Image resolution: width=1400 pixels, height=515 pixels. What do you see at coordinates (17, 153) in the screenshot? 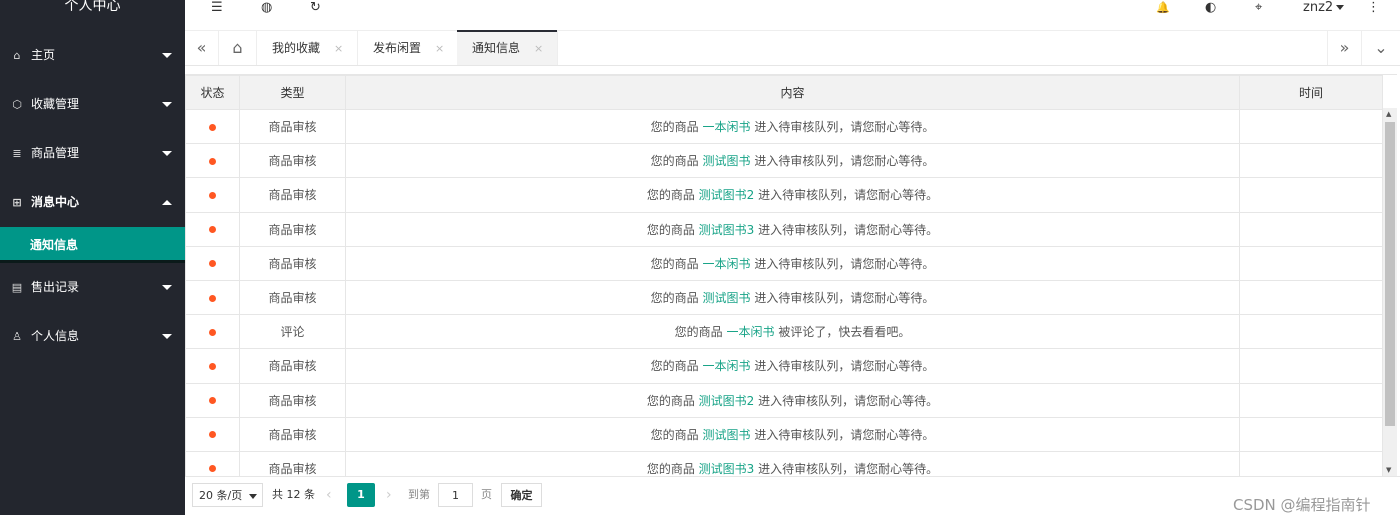
I see `list-icon: ≣` at bounding box center [17, 153].